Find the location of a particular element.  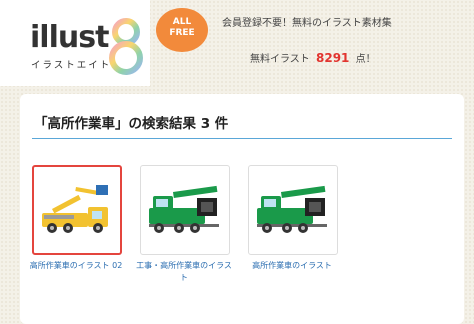

count-suffix: 点！ is located at coordinates (365, 59).